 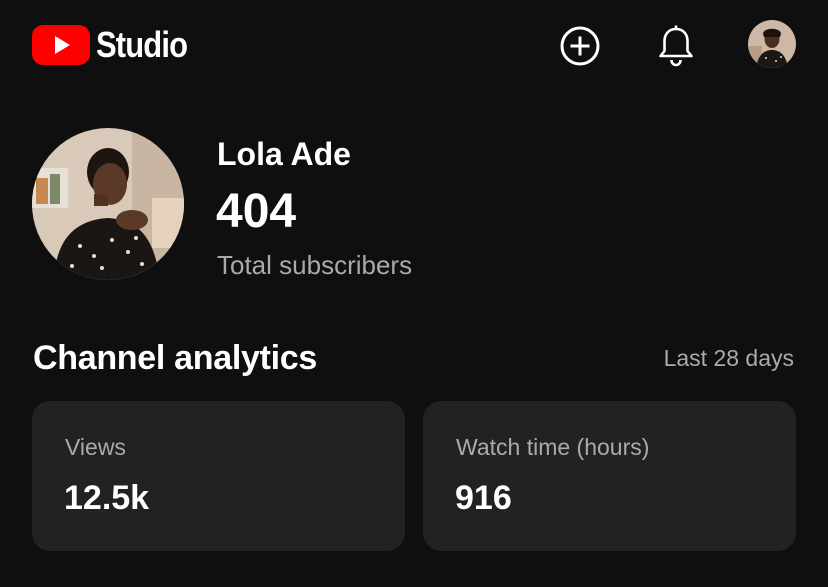 What do you see at coordinates (553, 447) in the screenshot?
I see `watch-time-label: Watch time (hours)` at bounding box center [553, 447].